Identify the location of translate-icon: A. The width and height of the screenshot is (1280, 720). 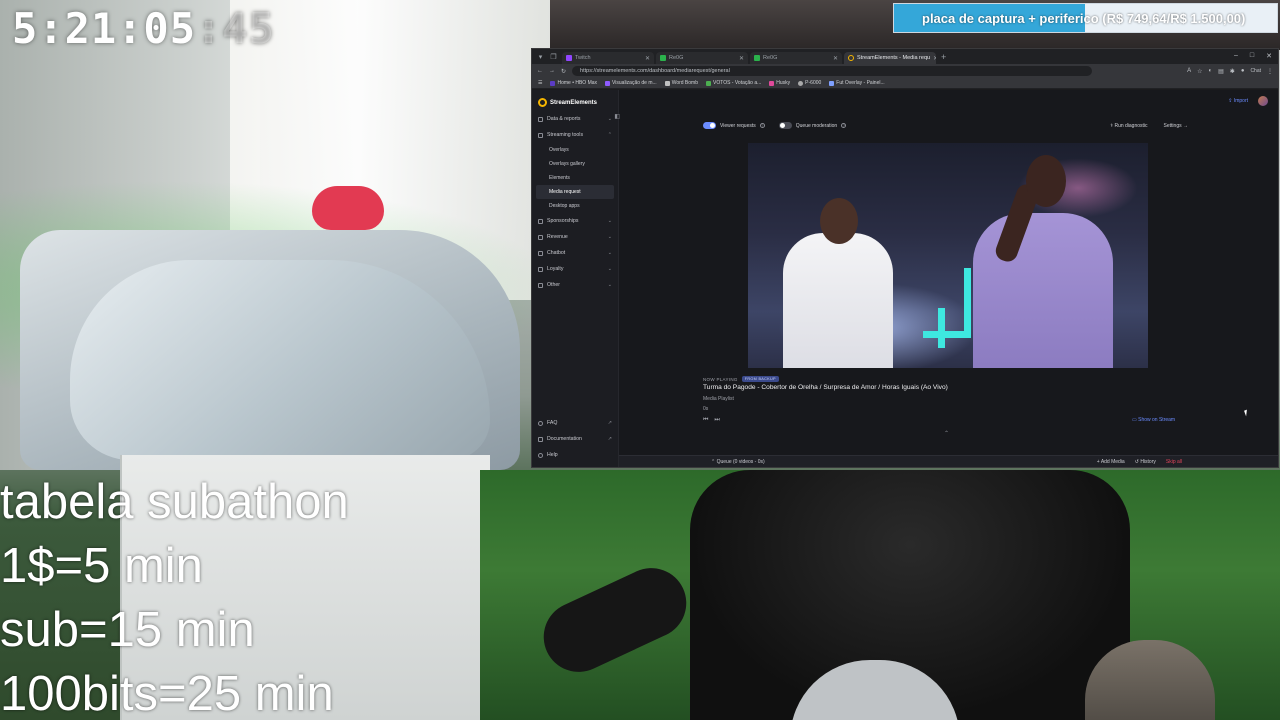
(1189, 71).